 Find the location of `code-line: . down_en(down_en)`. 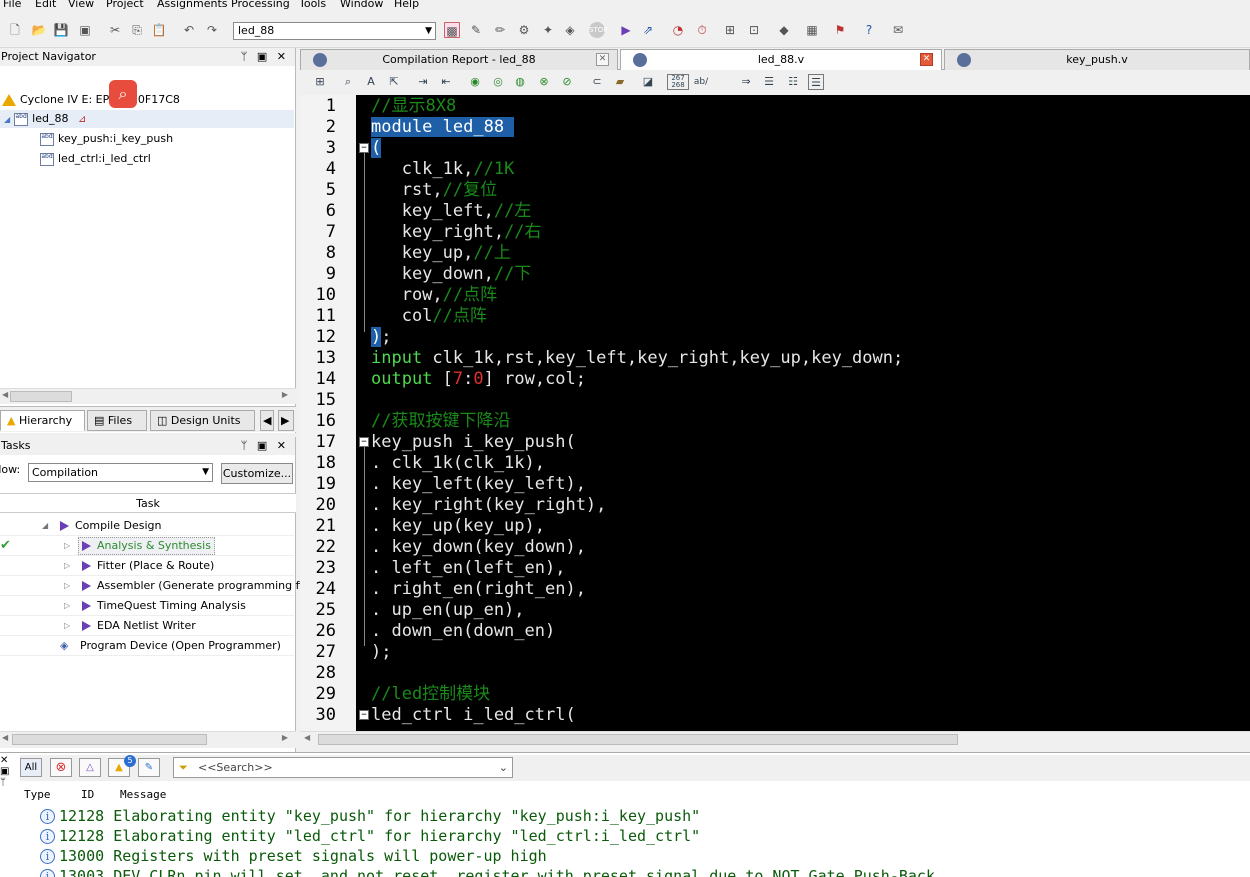

code-line: . down_en(down_en) is located at coordinates (463, 631).